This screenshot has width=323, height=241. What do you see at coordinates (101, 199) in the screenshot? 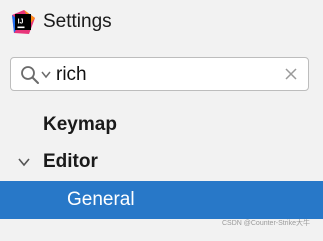
I see `tree-item-label: General` at bounding box center [101, 199].